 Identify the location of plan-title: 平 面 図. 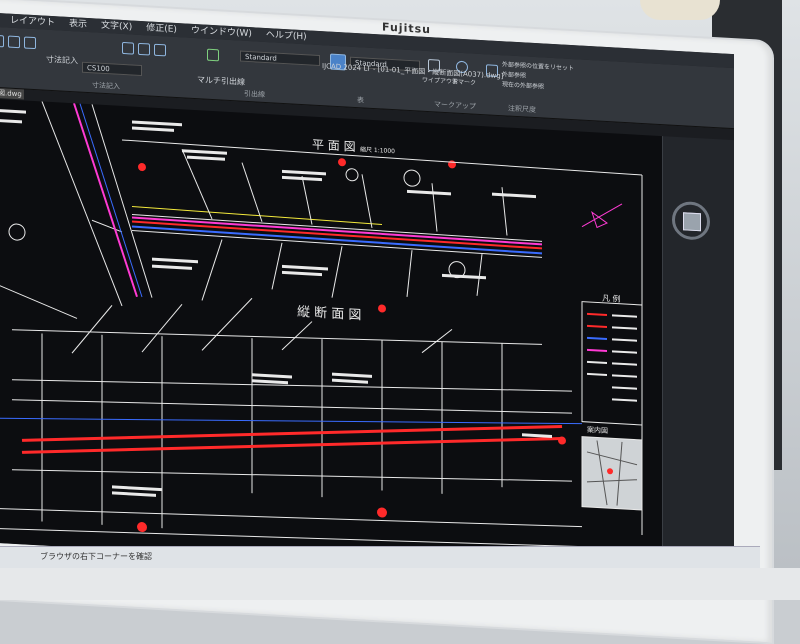
(334, 146).